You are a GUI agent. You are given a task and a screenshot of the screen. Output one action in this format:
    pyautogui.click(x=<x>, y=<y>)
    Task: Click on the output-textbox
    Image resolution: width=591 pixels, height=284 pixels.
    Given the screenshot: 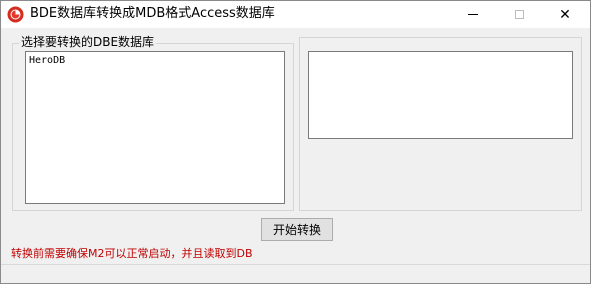 What is the action you would take?
    pyautogui.click(x=440, y=95)
    